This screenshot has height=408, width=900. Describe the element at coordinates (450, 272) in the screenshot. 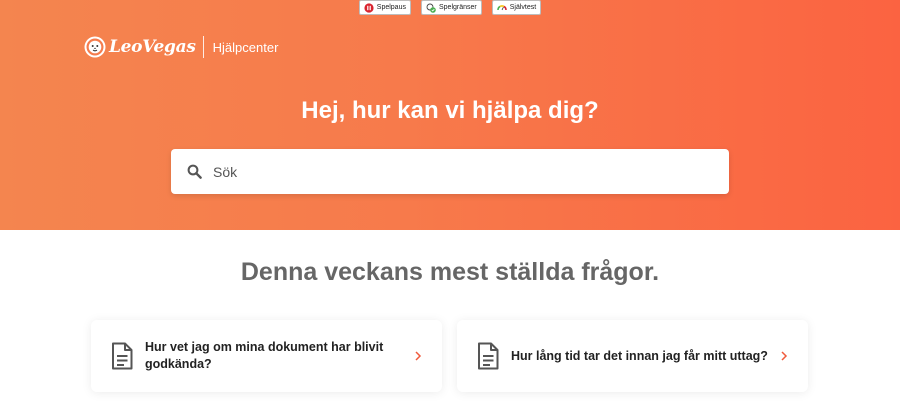

I see `faq-section-title: Denna veckans mest ställda frågor.` at that location.